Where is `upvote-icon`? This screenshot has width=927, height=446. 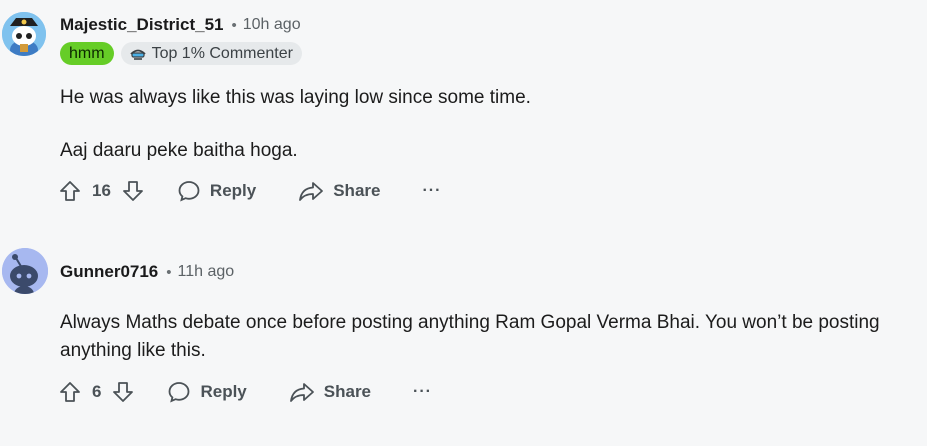 upvote-icon is located at coordinates (70, 392).